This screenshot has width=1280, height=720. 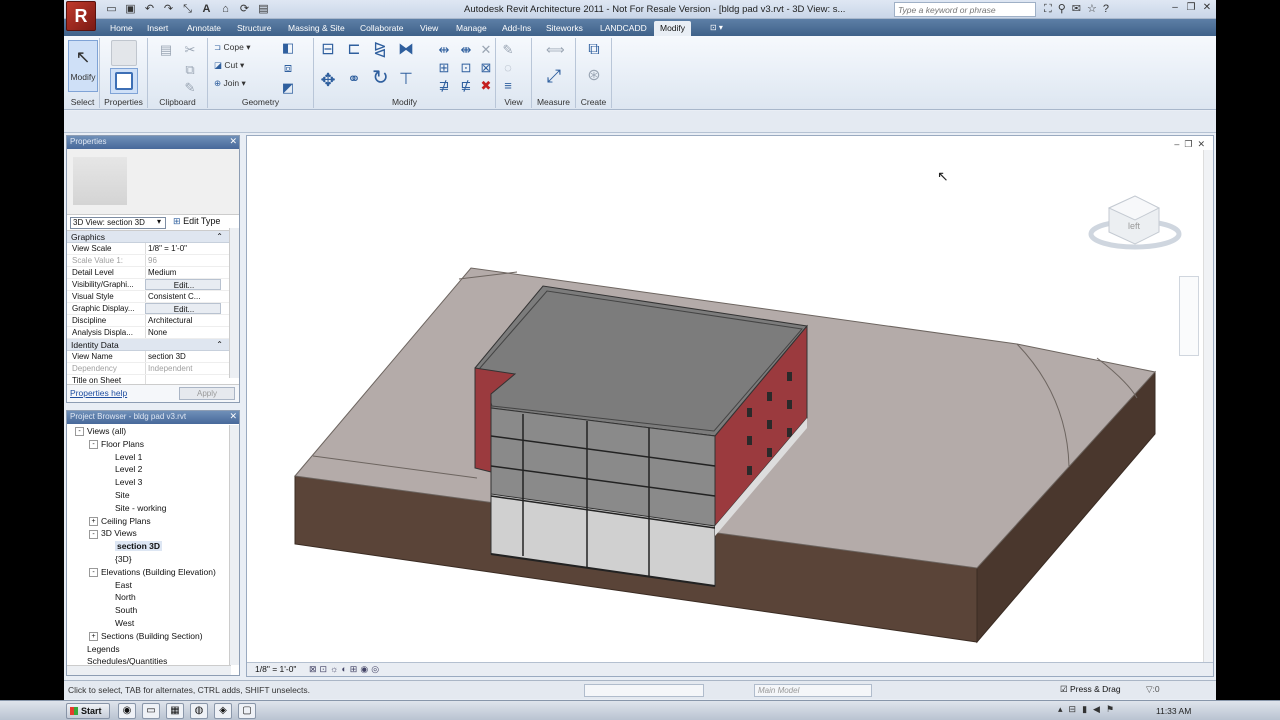 I want to click on browser-node: South, so click(x=149, y=610).